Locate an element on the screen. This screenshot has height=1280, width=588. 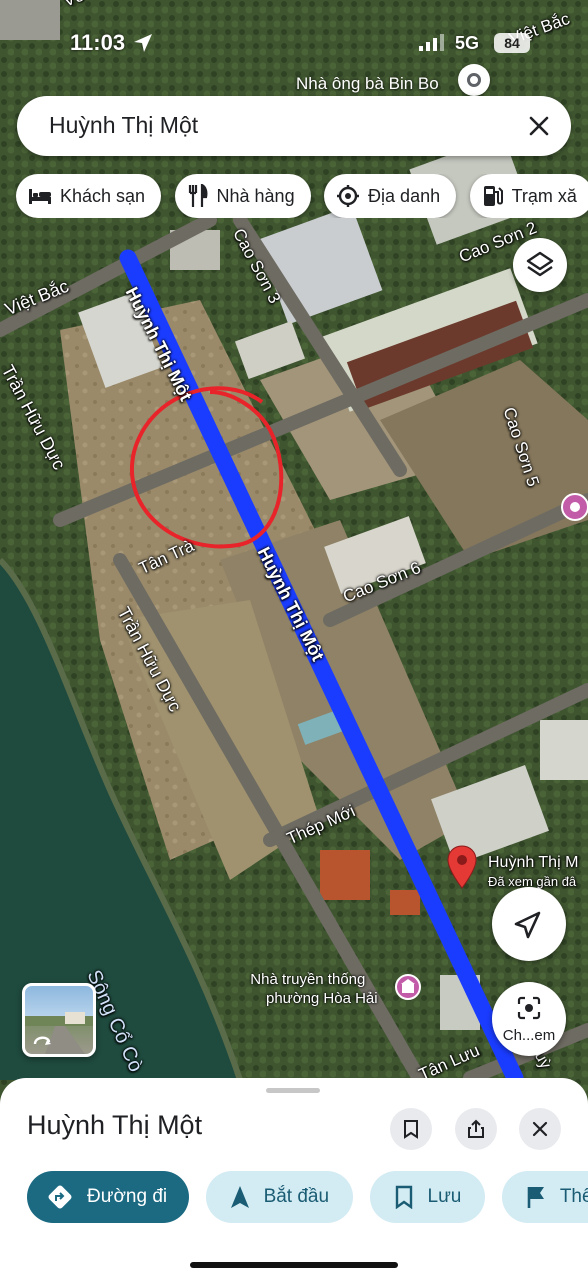
start-button: Bắt đầu is located at coordinates (279, 1197).